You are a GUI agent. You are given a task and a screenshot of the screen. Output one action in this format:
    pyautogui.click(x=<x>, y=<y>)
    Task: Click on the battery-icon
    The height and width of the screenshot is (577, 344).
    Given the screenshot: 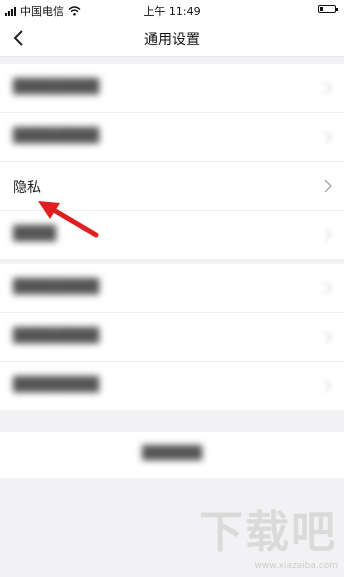 What is the action you would take?
    pyautogui.click(x=328, y=9)
    